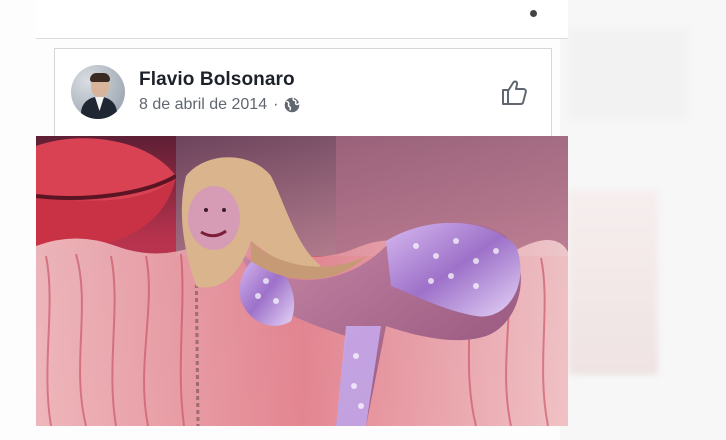  I want to click on author-name: Flavio Bolsonaro, so click(217, 80).